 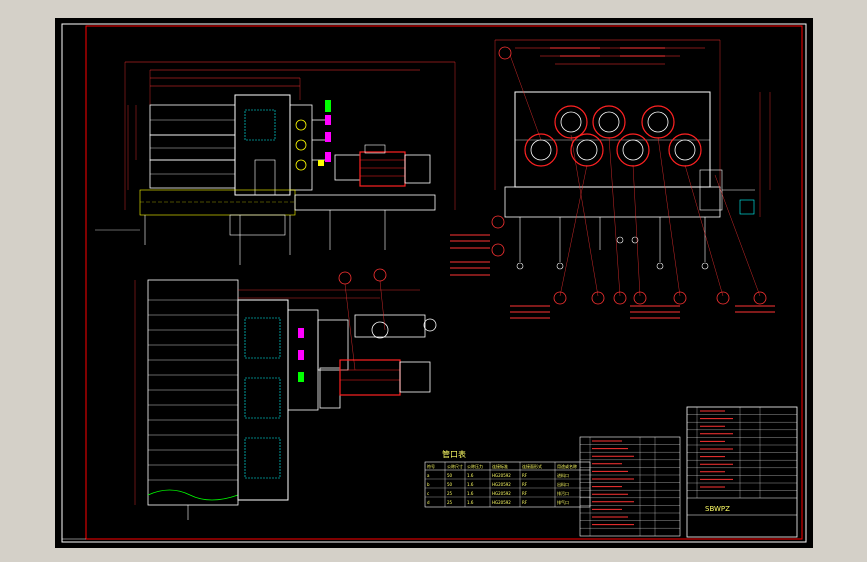 I want to click on drawing-number: SBWPZ, so click(x=717, y=509).